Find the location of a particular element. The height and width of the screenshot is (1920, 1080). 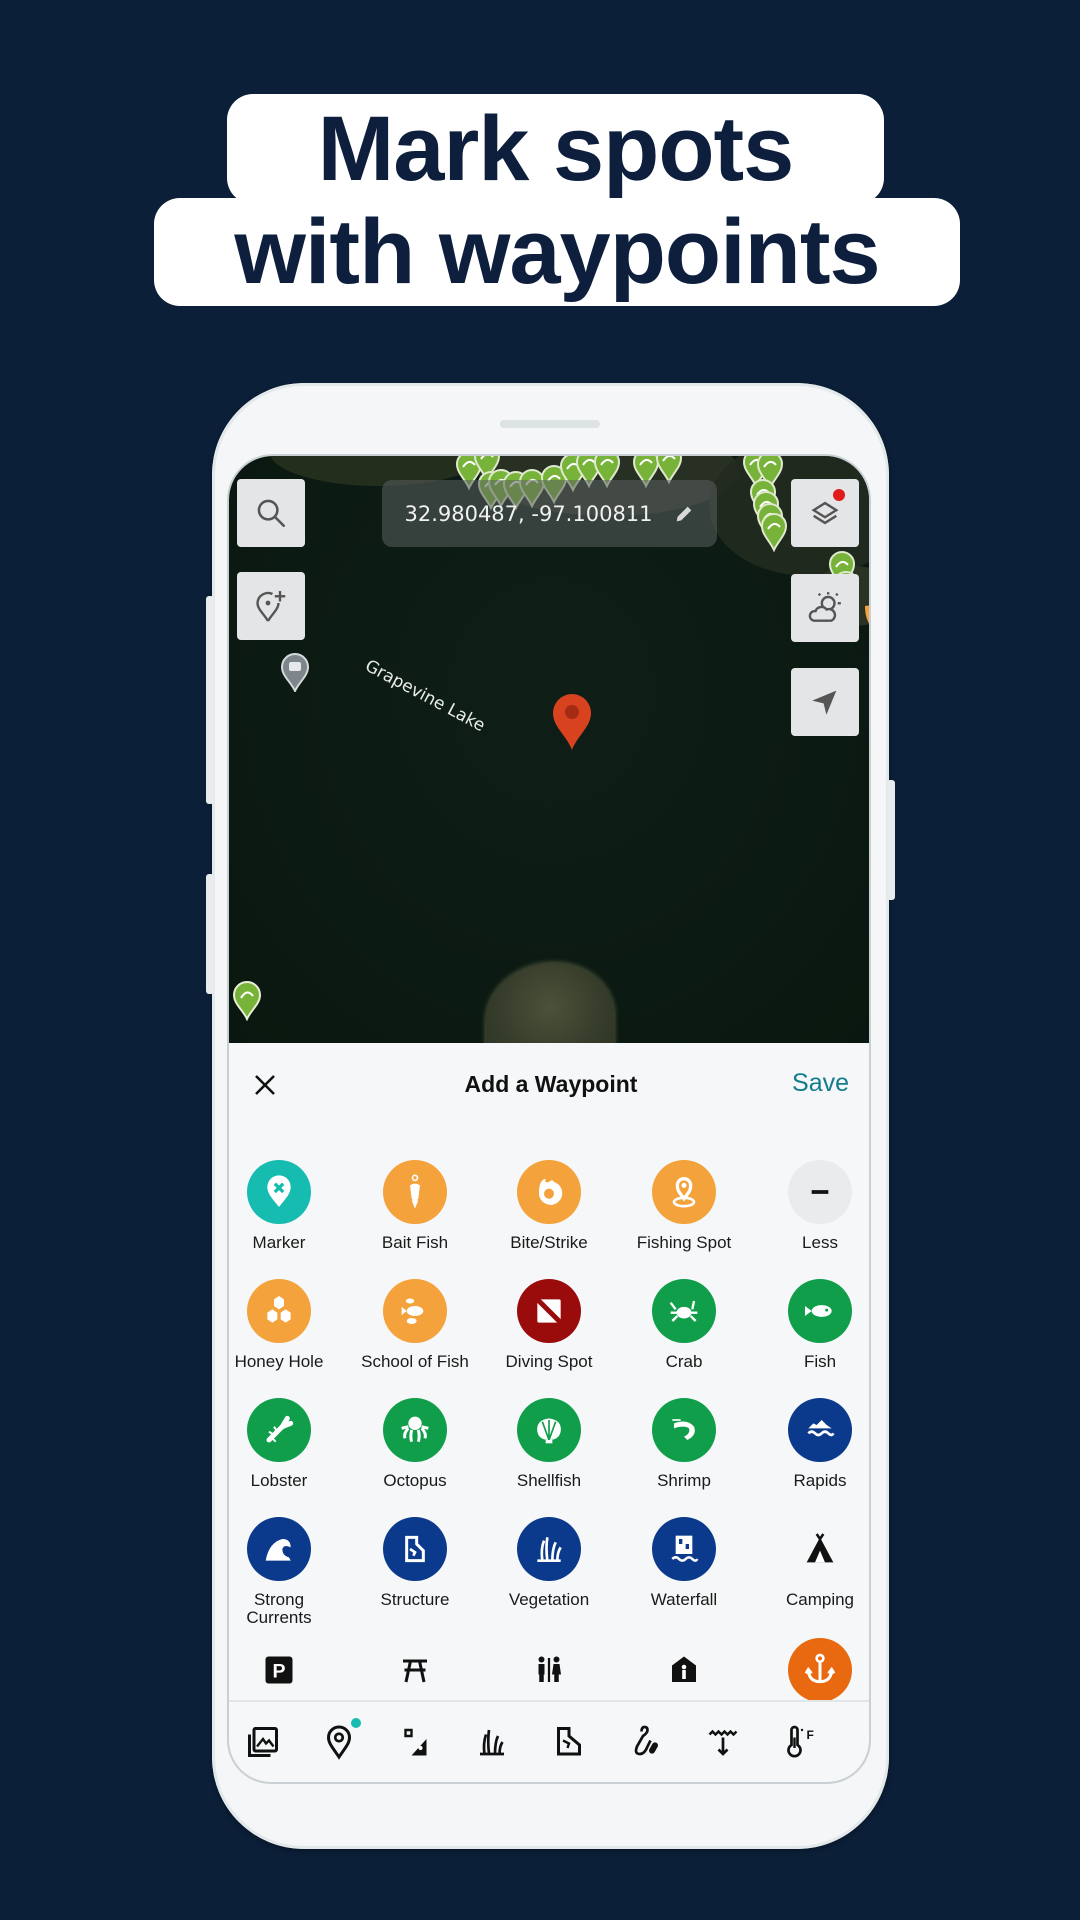

picnic-table-icon is located at coordinates (415, 1671).